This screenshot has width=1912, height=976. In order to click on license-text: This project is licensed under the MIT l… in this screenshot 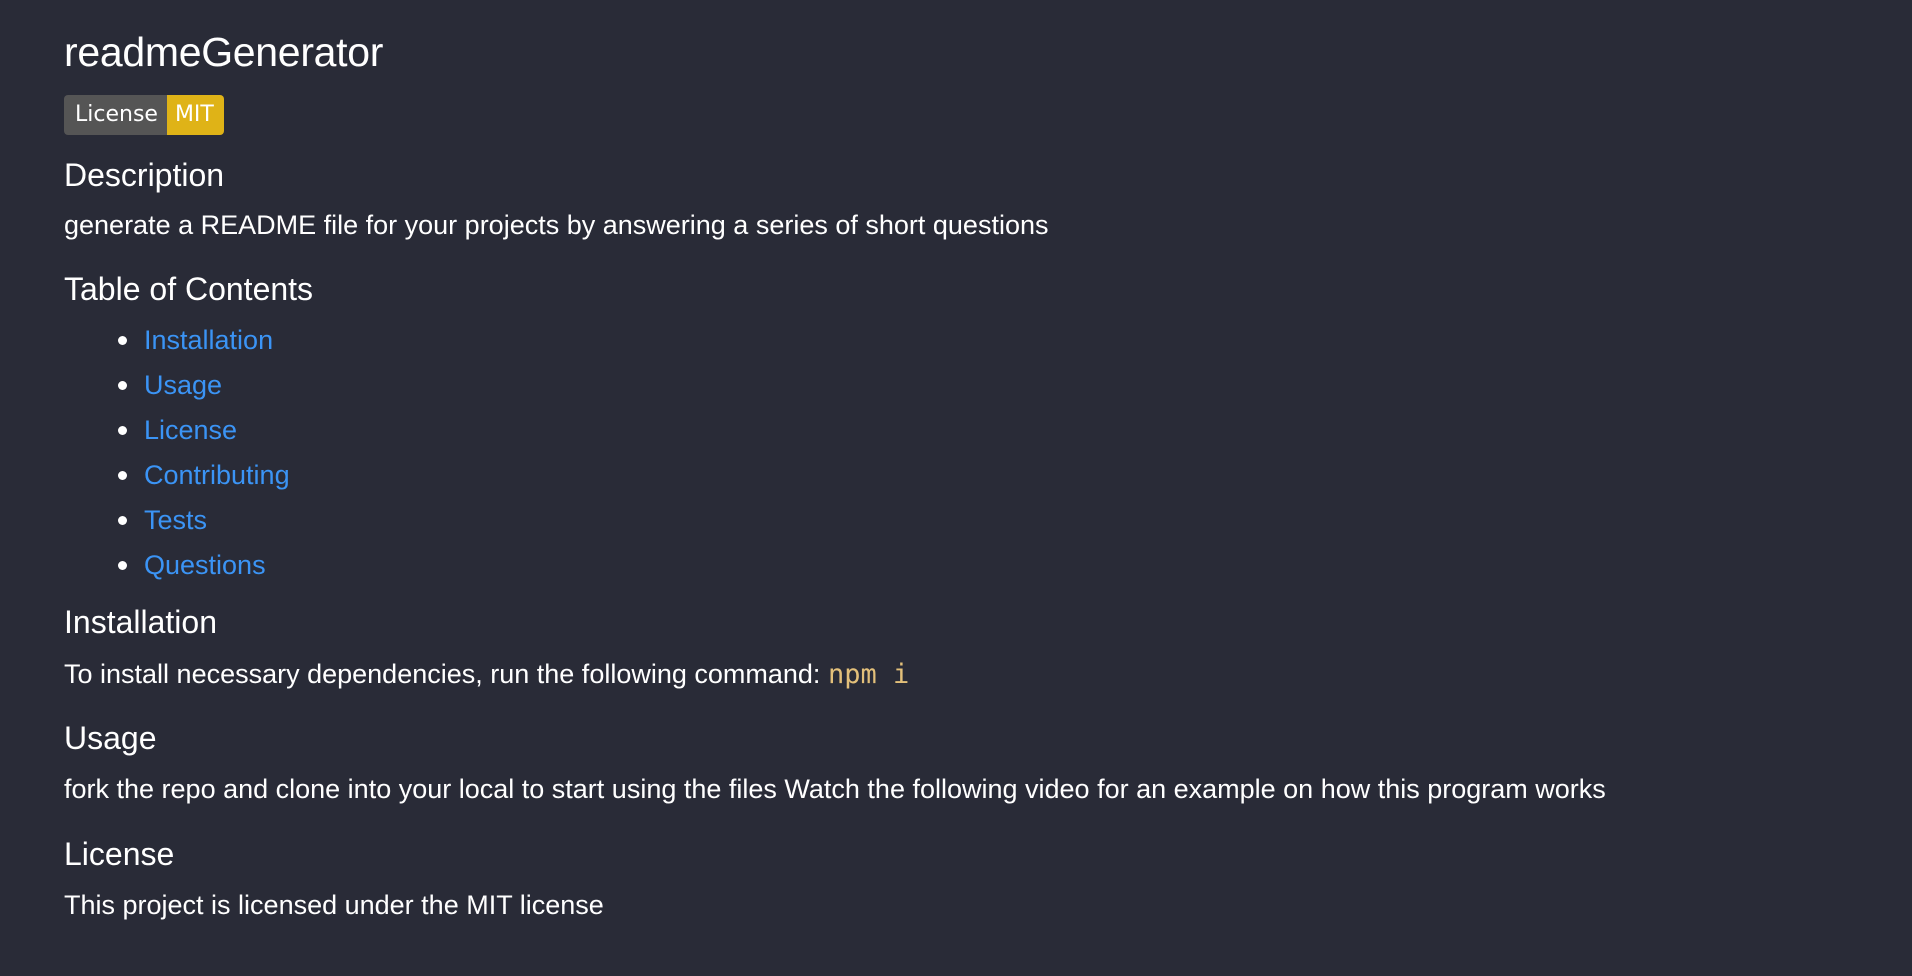, I will do `click(334, 905)`.